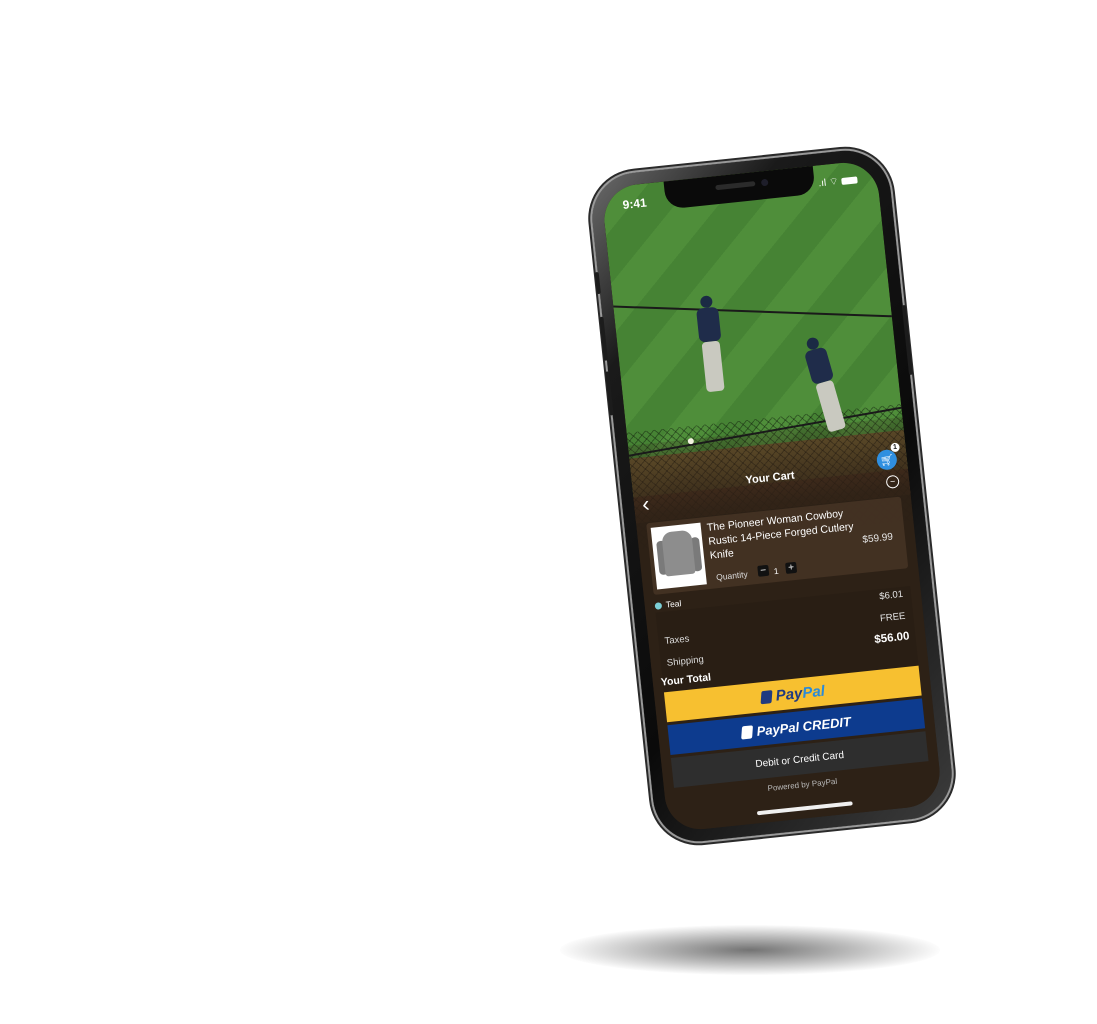  I want to click on wifi-icon: ⌔, so click(834, 182).